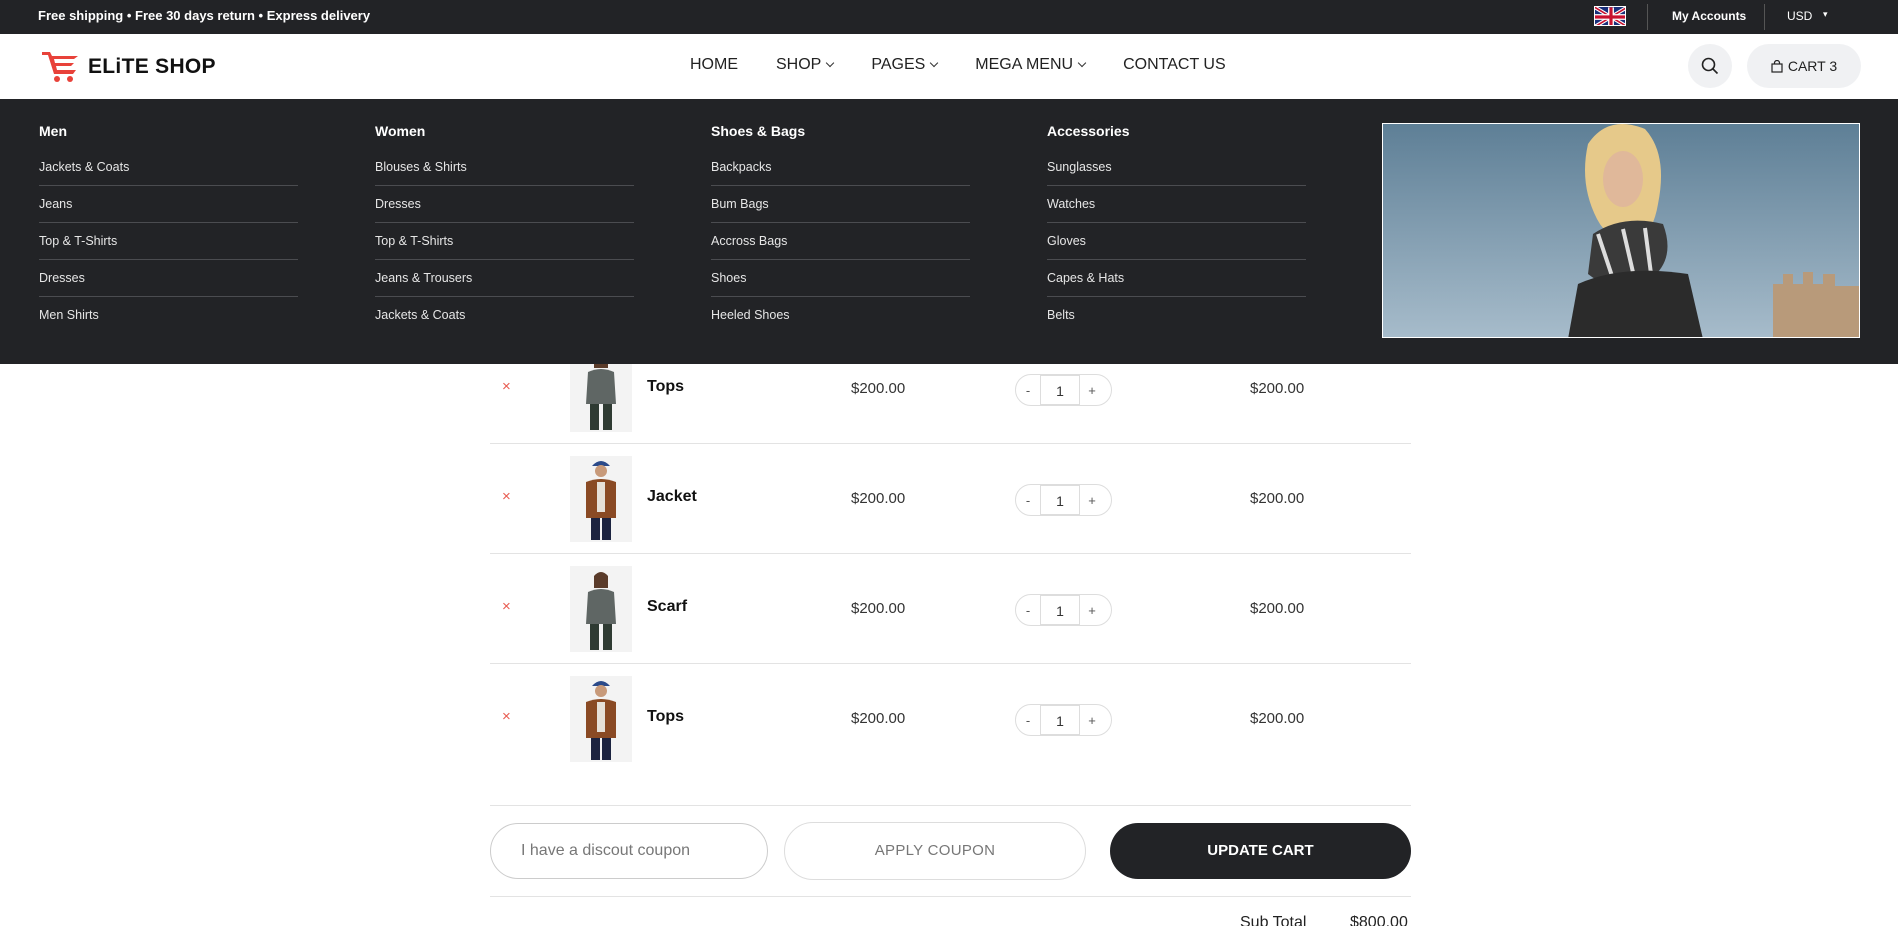  I want to click on coupon-input: I have a discout coupon, so click(629, 851).